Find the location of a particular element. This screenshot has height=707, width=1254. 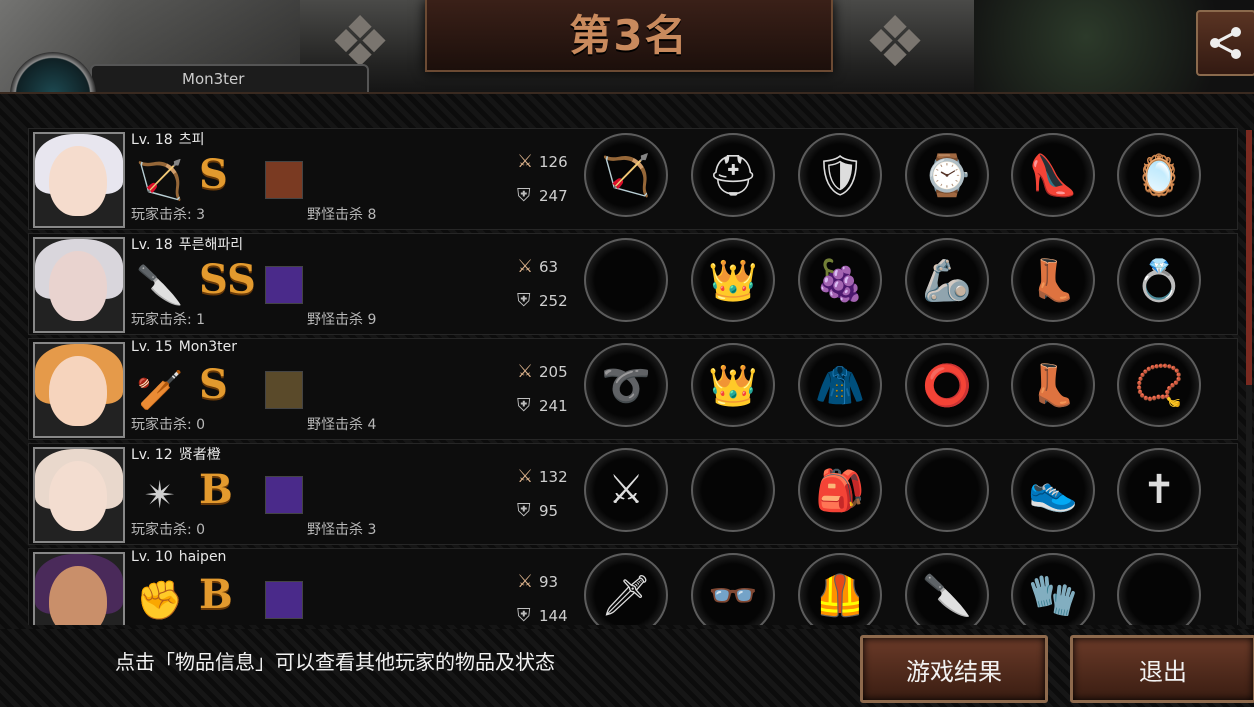

item-slot-vest-icon: 🦺 is located at coordinates (840, 589).